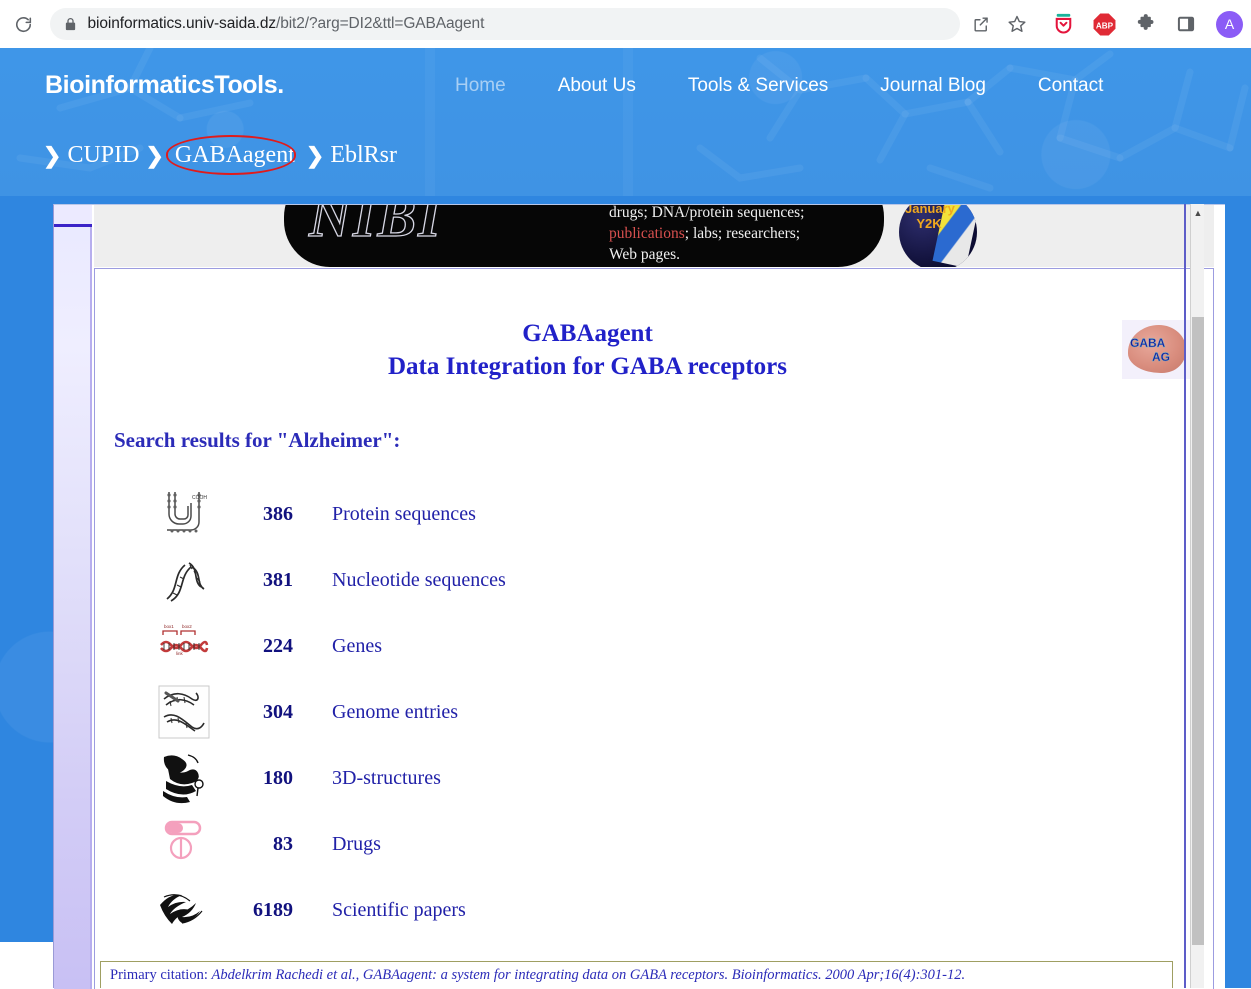 Image resolution: width=1251 pixels, height=989 pixels. Describe the element at coordinates (184, 580) in the screenshot. I see `dna-helix-icon` at that location.